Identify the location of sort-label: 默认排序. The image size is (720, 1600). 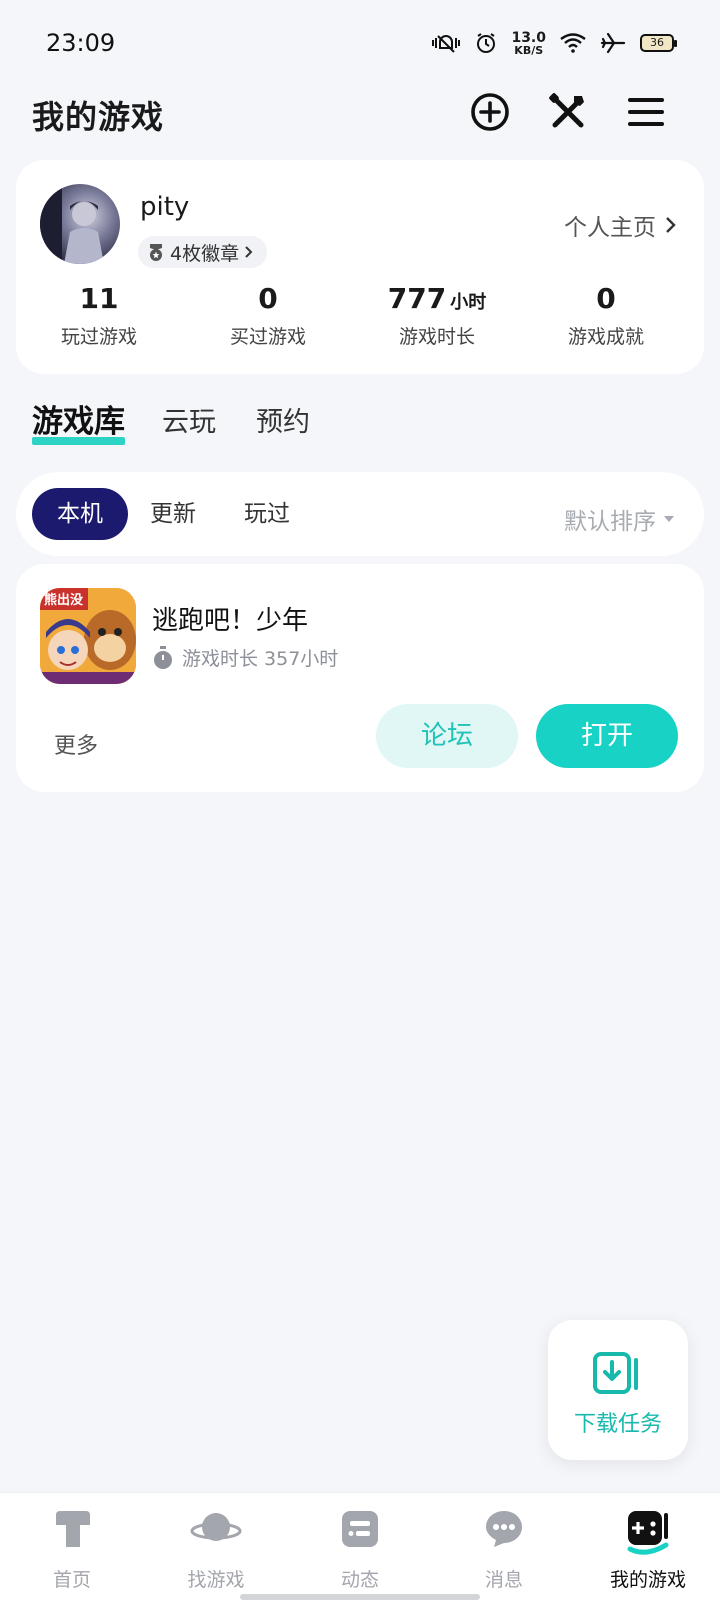
(610, 522).